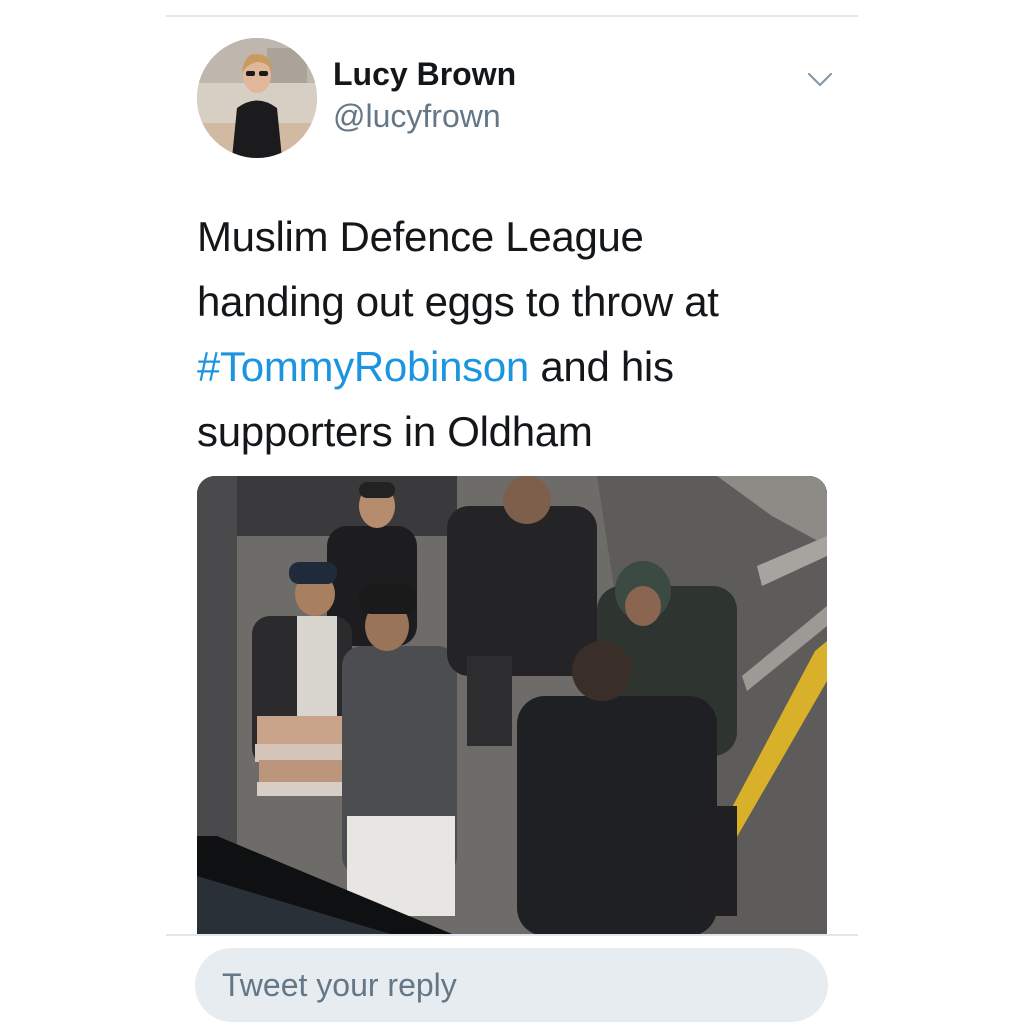  I want to click on top-divider, so click(512, 16).